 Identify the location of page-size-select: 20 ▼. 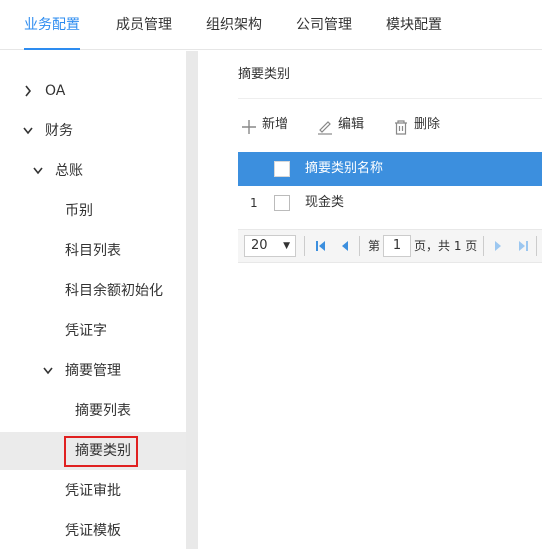
(270, 246).